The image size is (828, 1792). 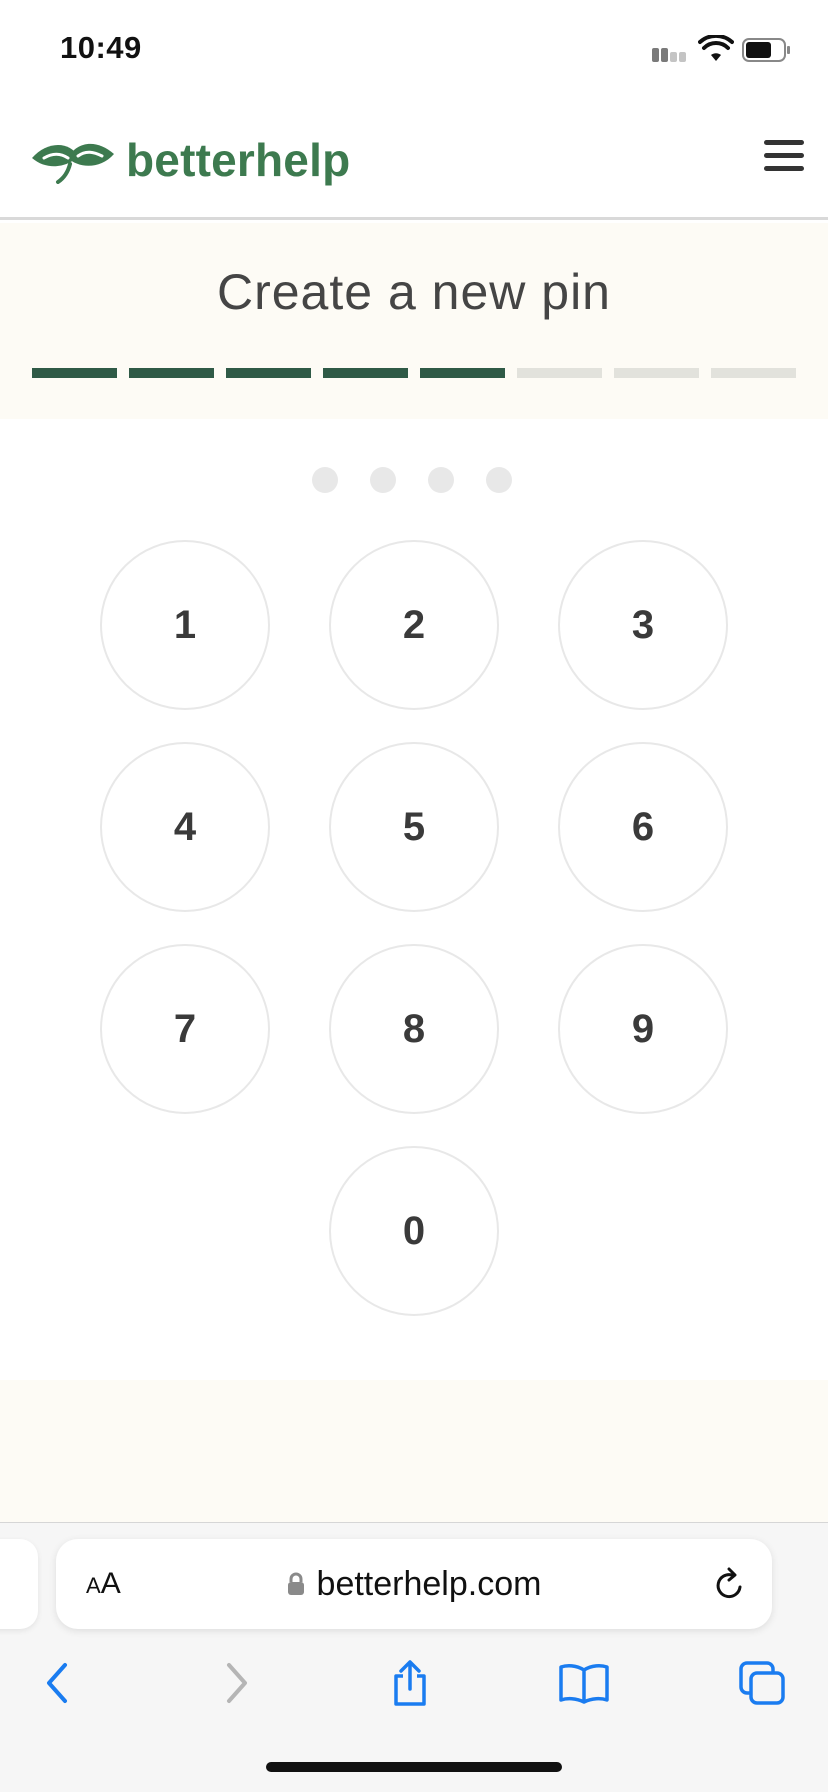 What do you see at coordinates (414, 160) in the screenshot?
I see `site-header: betterhelp` at bounding box center [414, 160].